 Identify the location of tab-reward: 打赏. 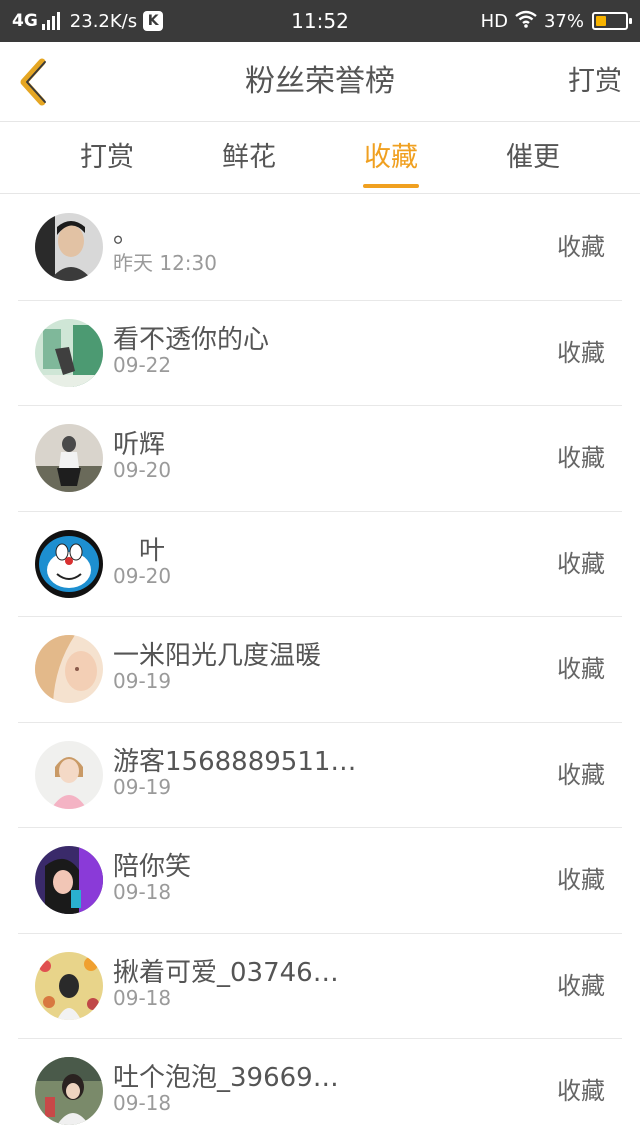
(107, 158).